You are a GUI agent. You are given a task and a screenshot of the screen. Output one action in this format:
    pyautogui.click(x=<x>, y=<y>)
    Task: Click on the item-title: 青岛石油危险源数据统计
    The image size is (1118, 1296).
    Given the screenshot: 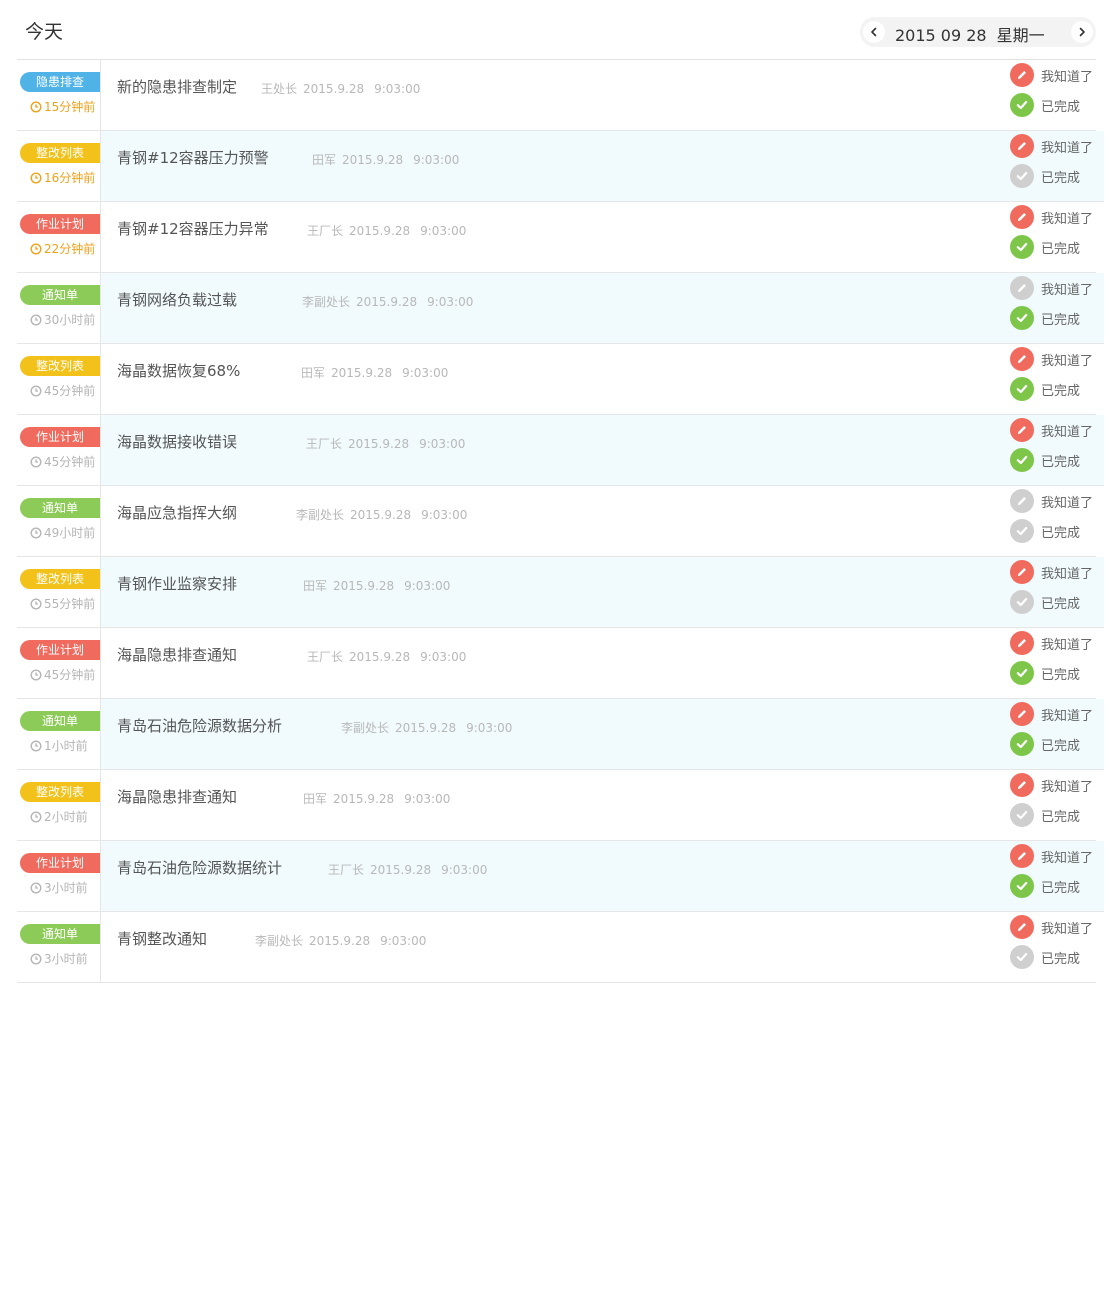 What is the action you would take?
    pyautogui.click(x=199, y=867)
    